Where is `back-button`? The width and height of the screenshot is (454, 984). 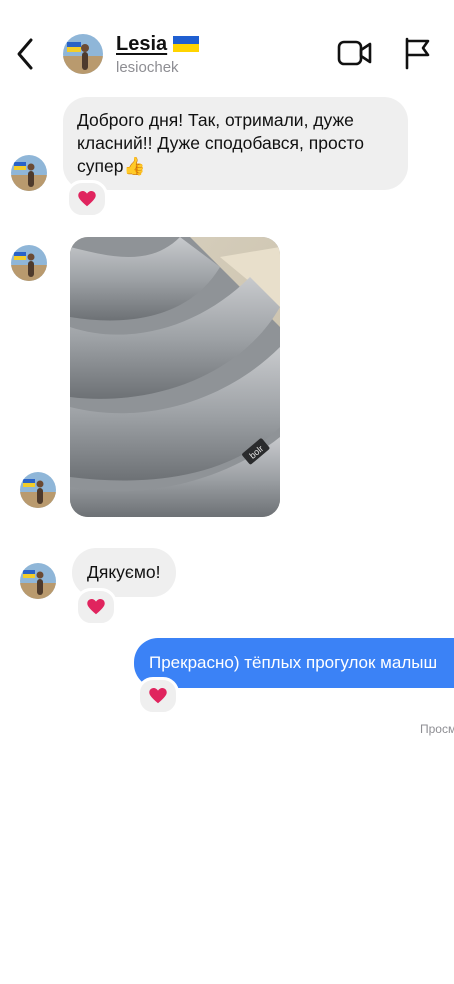
back-button is located at coordinates (26, 54).